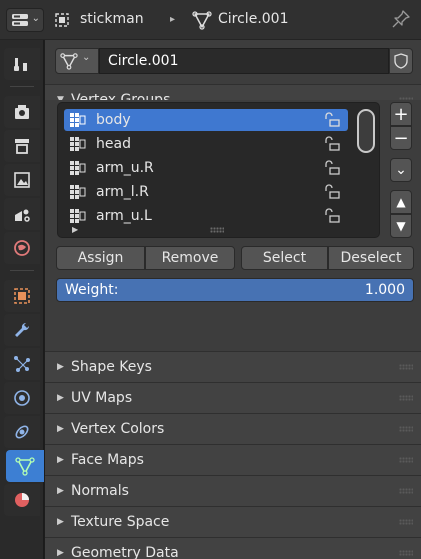  I want to click on wrench-icon, so click(22, 329).